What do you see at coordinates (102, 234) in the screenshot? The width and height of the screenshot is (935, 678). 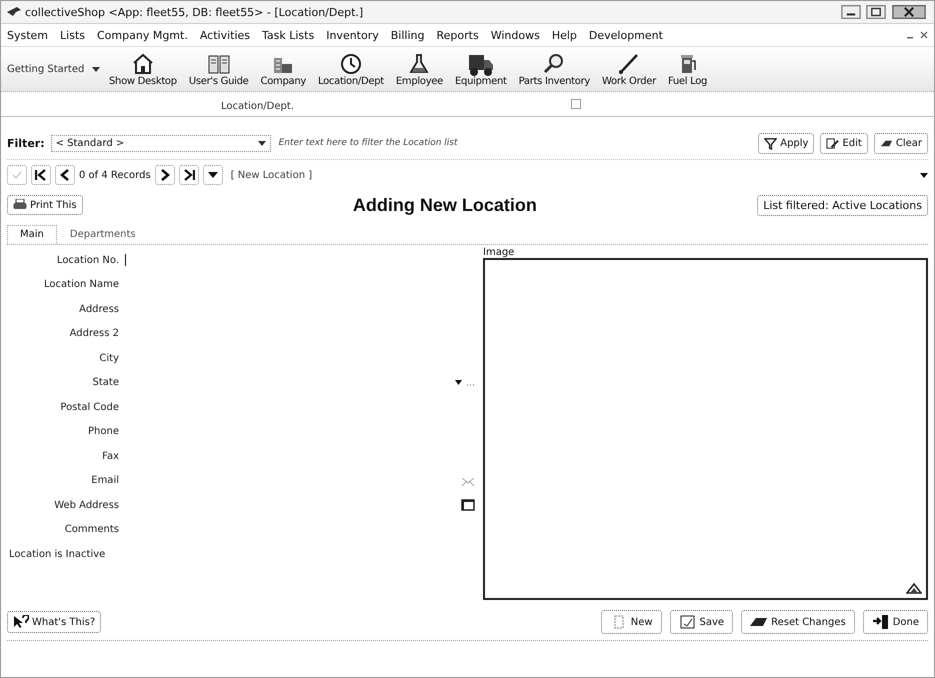 I see `tab: Departments` at bounding box center [102, 234].